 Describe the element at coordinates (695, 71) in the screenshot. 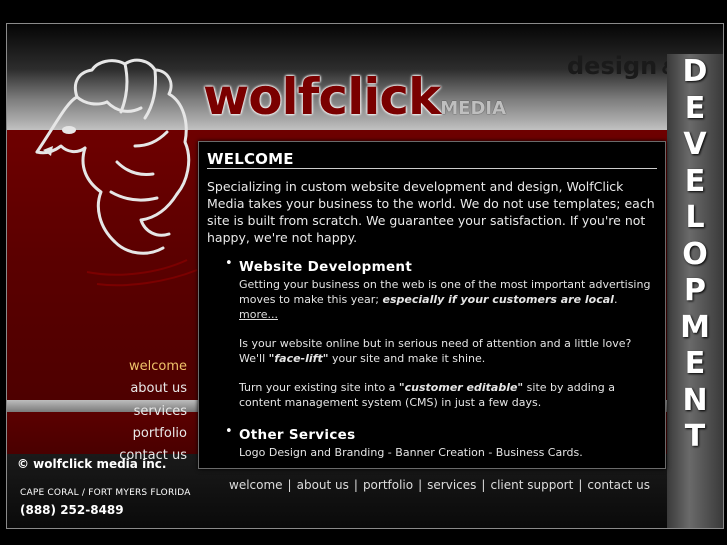

I see `dev-letter: D` at that location.